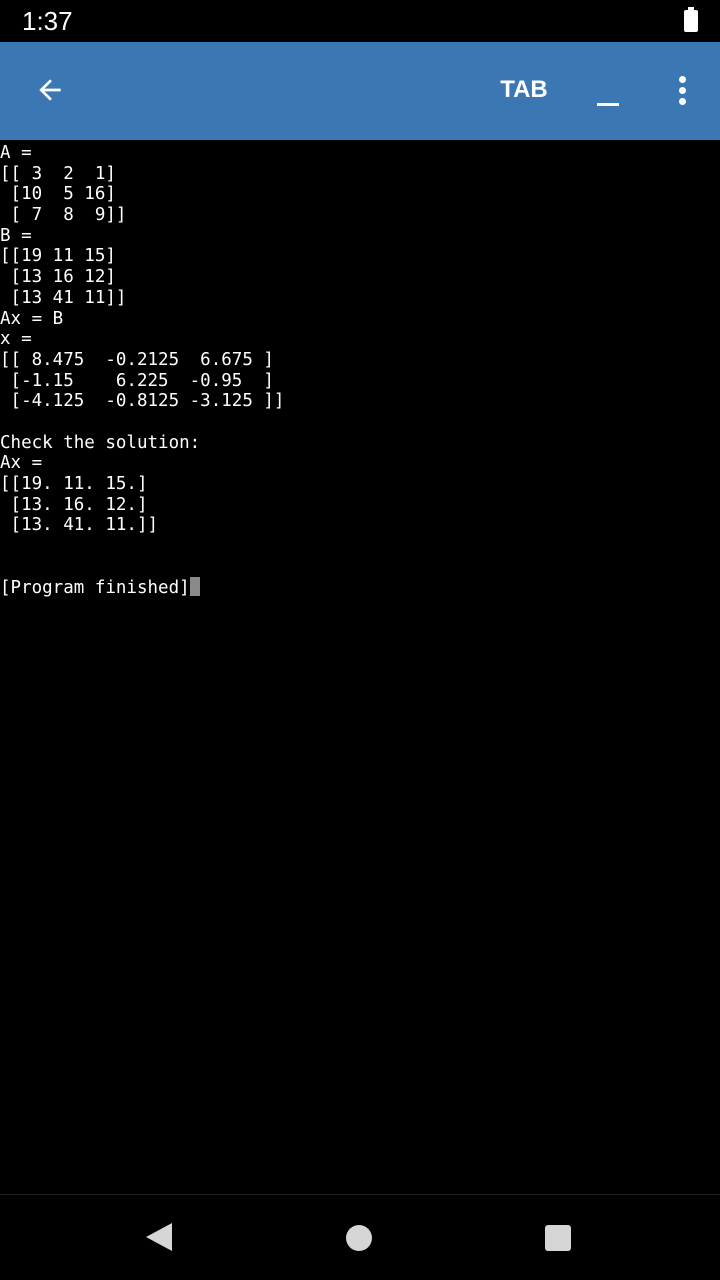  I want to click on terminal-line: [10 5 16], so click(58, 194).